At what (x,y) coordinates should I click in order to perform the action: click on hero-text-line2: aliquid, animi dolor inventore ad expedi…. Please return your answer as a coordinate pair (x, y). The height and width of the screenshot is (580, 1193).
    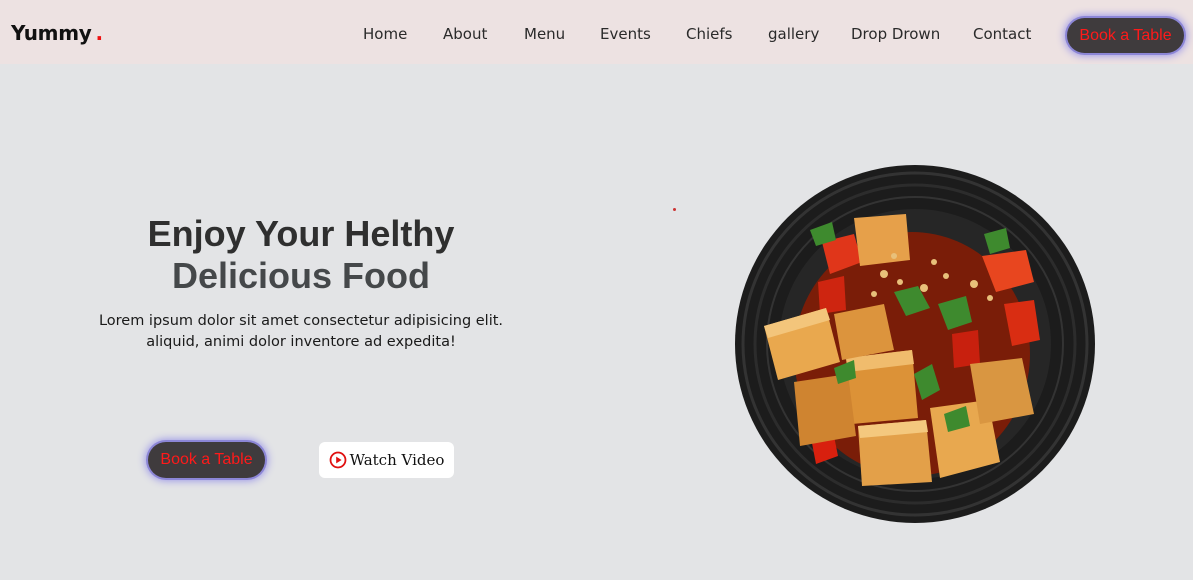
    Looking at the image, I should click on (301, 342).